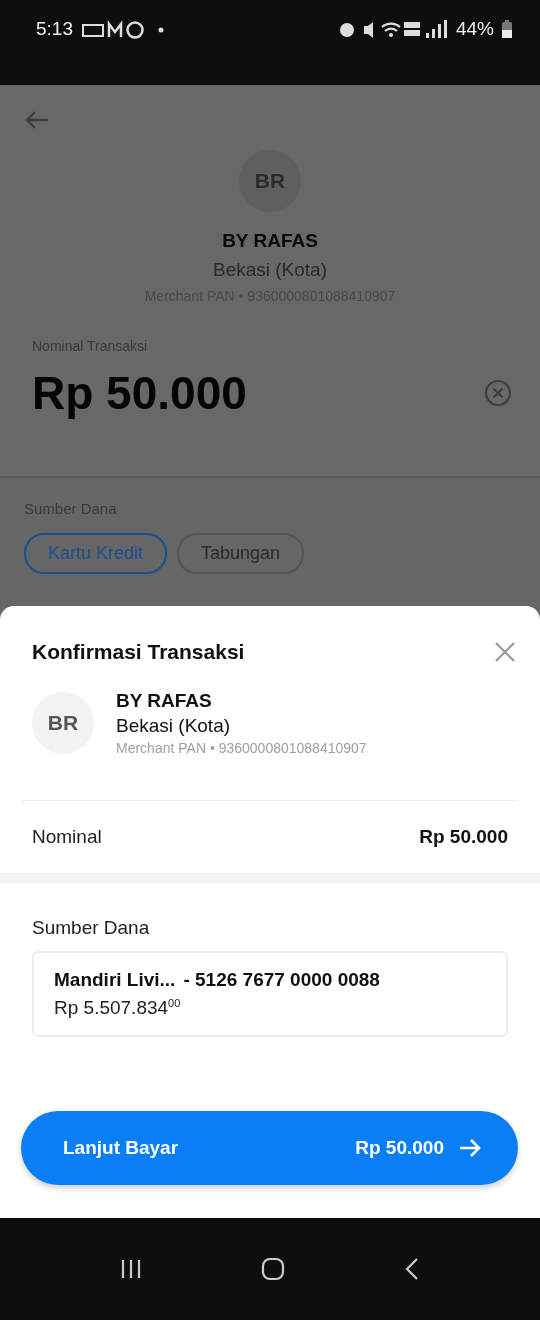 This screenshot has width=540, height=1320. Describe the element at coordinates (63, 723) in the screenshot. I see `merchant-avatar: BR` at that location.